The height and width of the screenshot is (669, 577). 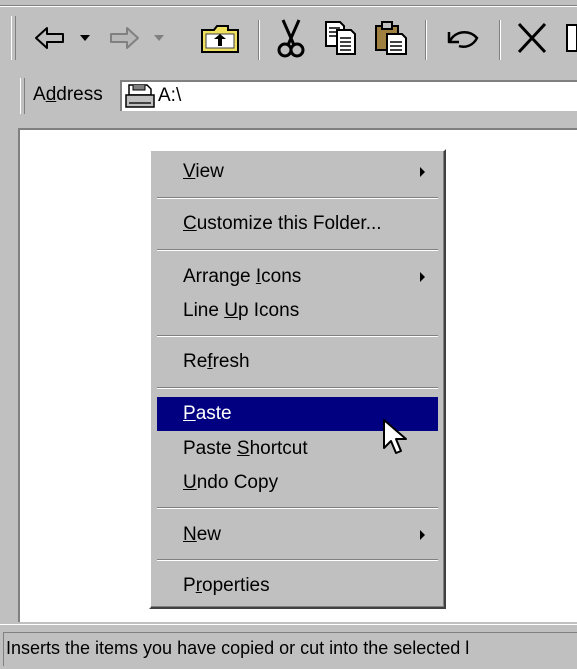 What do you see at coordinates (202, 534) in the screenshot?
I see `menu-item-label: New` at bounding box center [202, 534].